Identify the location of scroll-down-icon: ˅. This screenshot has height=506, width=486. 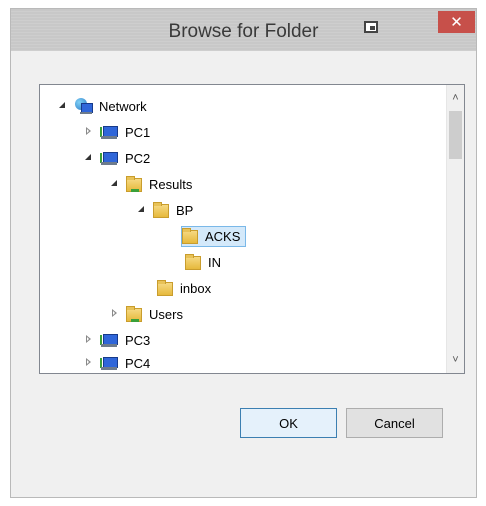
(455, 360).